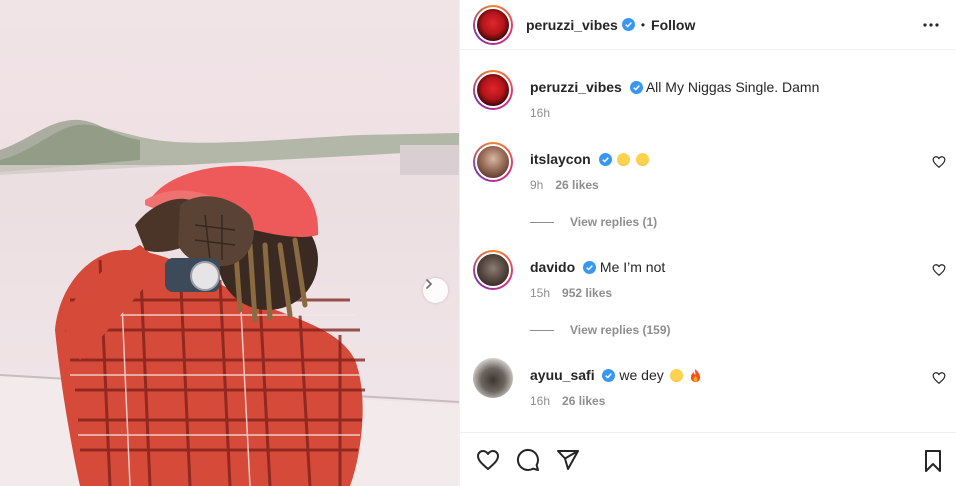  Describe the element at coordinates (576, 87) in the screenshot. I see `caption-username: peruzzi_vibes` at that location.